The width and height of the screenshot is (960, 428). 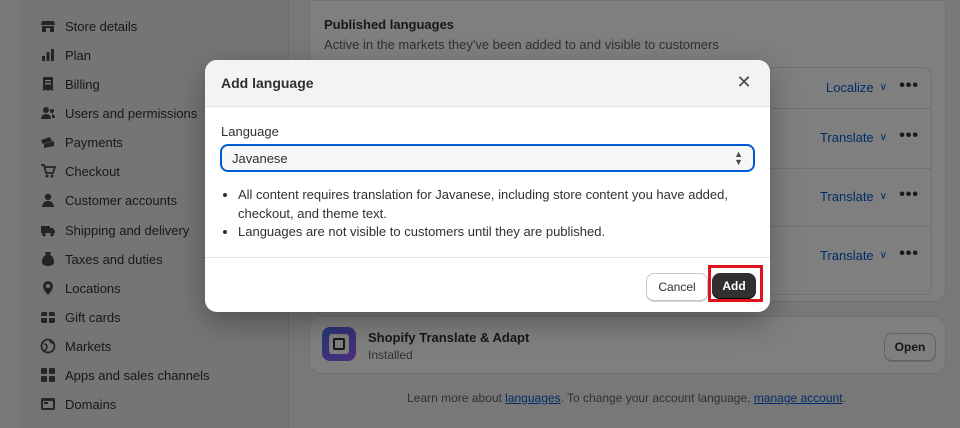 What do you see at coordinates (487, 83) in the screenshot?
I see `modal-header: Add language ✕` at bounding box center [487, 83].